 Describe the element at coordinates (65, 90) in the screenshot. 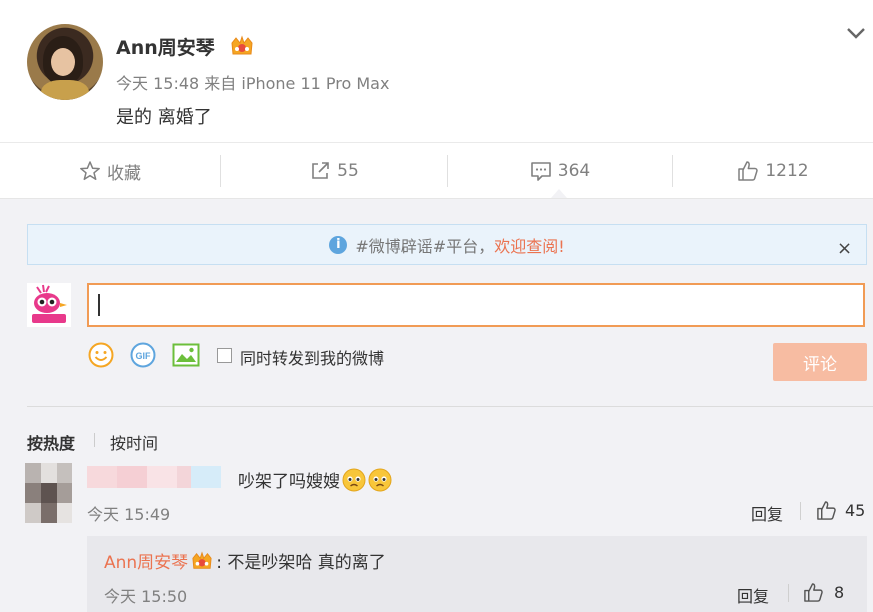

I see `avatar-shirt` at that location.